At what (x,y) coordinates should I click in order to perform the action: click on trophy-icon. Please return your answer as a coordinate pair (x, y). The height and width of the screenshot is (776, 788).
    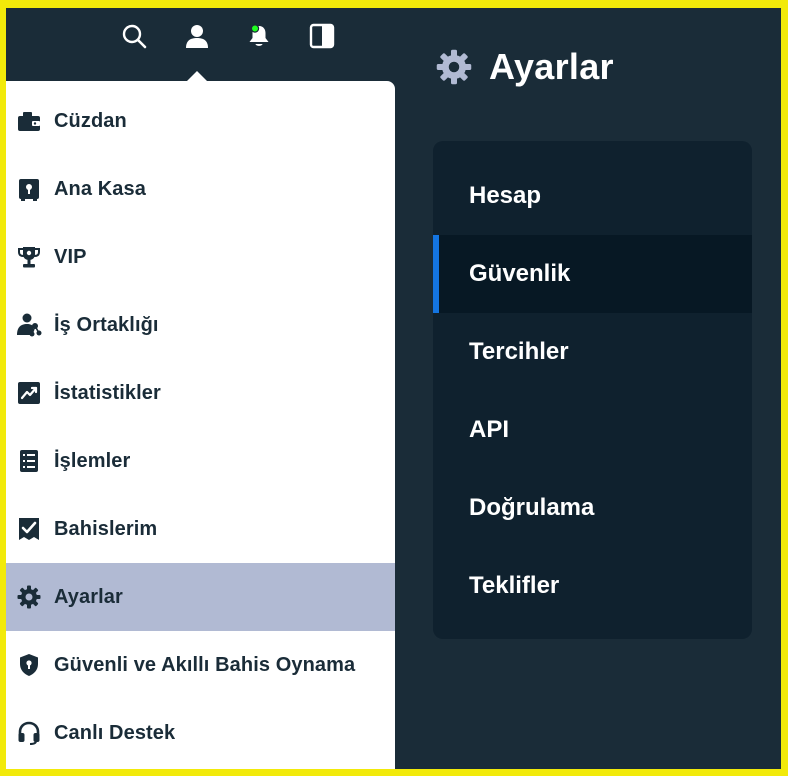
    Looking at the image, I should click on (29, 257).